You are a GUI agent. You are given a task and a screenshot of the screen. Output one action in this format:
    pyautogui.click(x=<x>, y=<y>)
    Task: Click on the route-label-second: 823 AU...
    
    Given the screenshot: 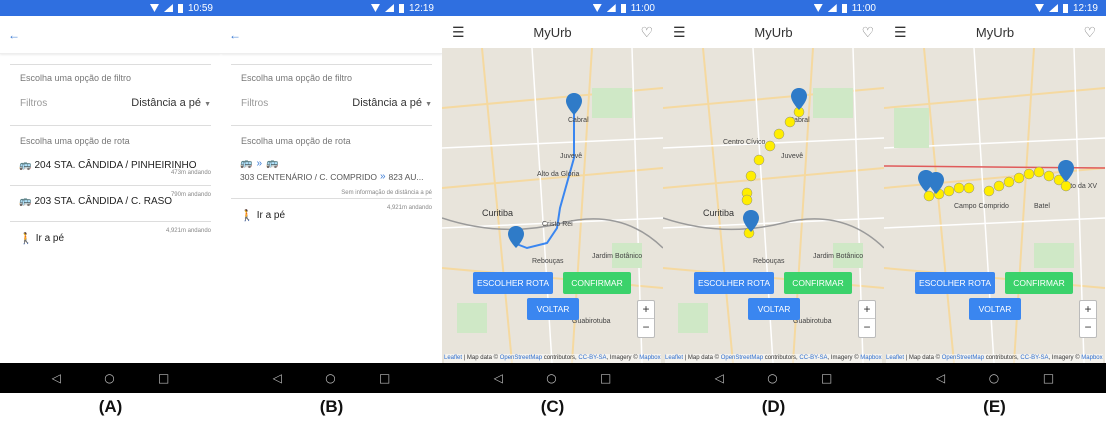 What is the action you would take?
    pyautogui.click(x=406, y=176)
    